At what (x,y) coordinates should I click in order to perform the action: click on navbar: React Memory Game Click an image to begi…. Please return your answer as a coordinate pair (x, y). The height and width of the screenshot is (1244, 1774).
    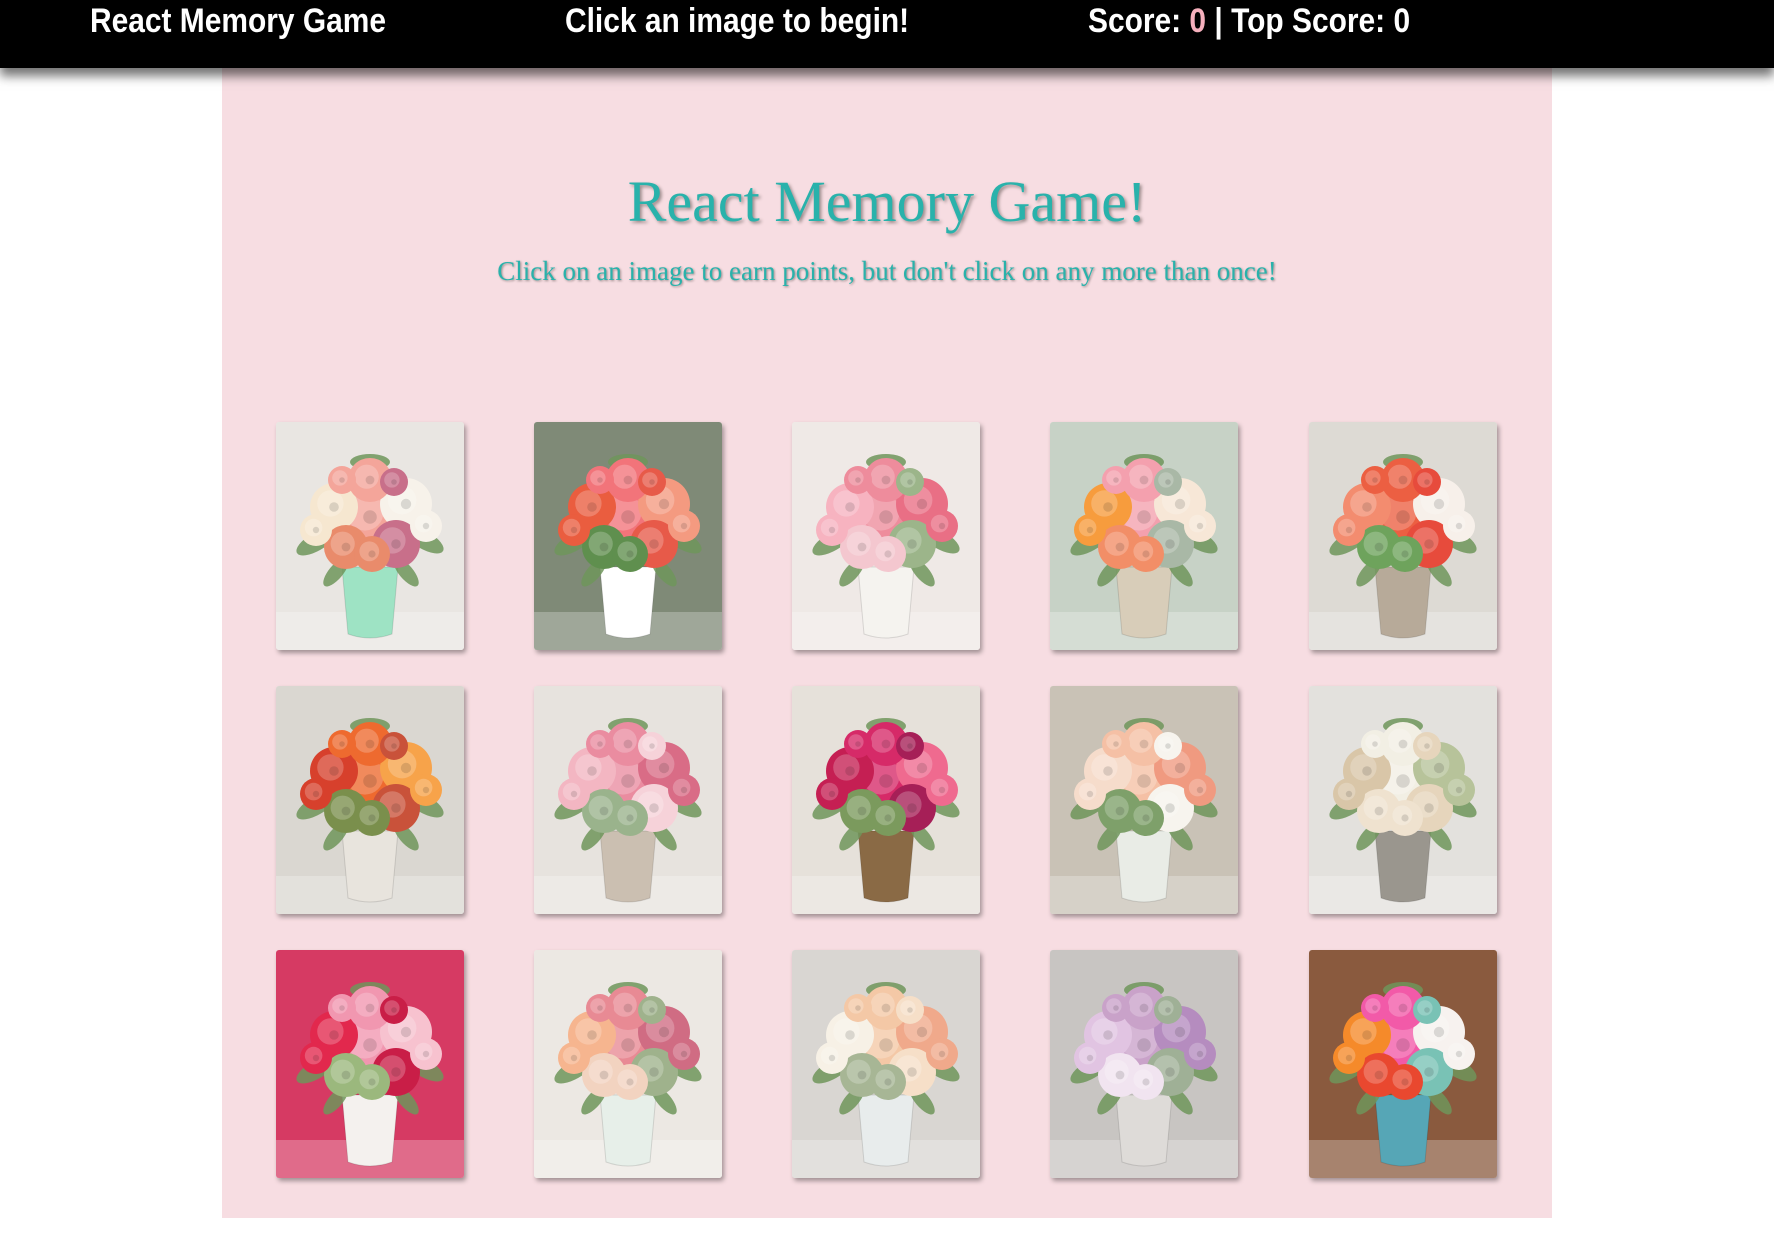
    Looking at the image, I should click on (887, 34).